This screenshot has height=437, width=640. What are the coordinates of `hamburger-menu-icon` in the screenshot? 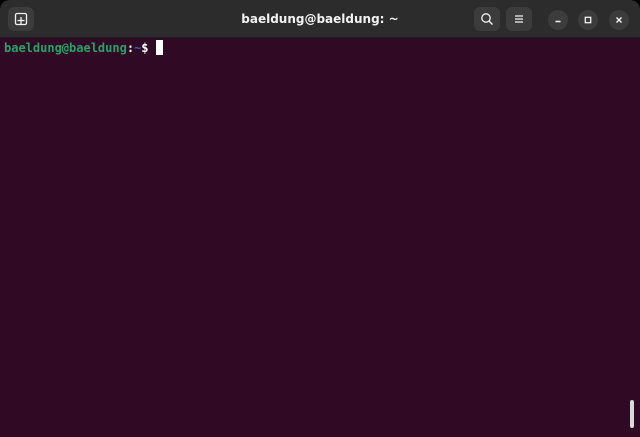 It's located at (519, 19).